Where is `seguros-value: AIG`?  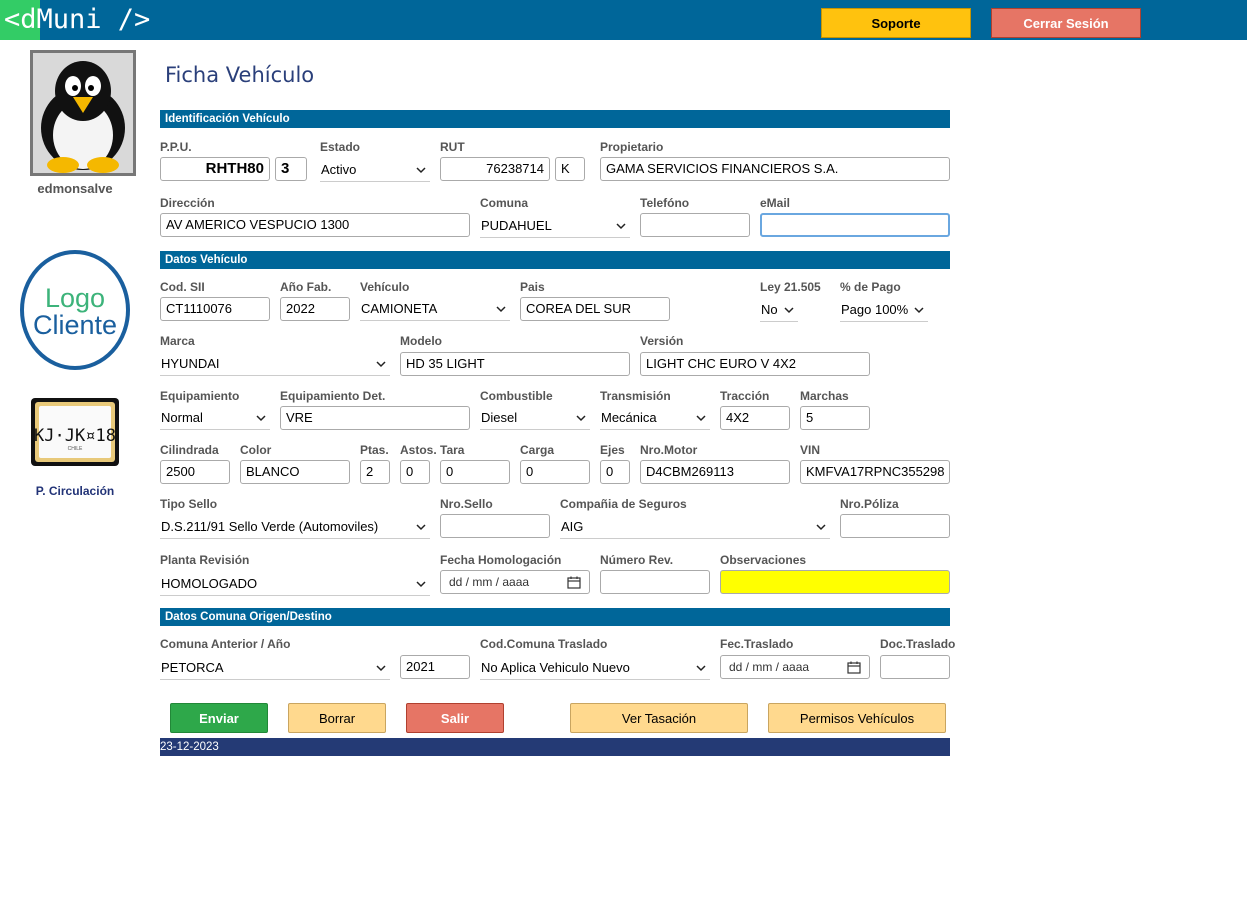
seguros-value: AIG is located at coordinates (572, 526).